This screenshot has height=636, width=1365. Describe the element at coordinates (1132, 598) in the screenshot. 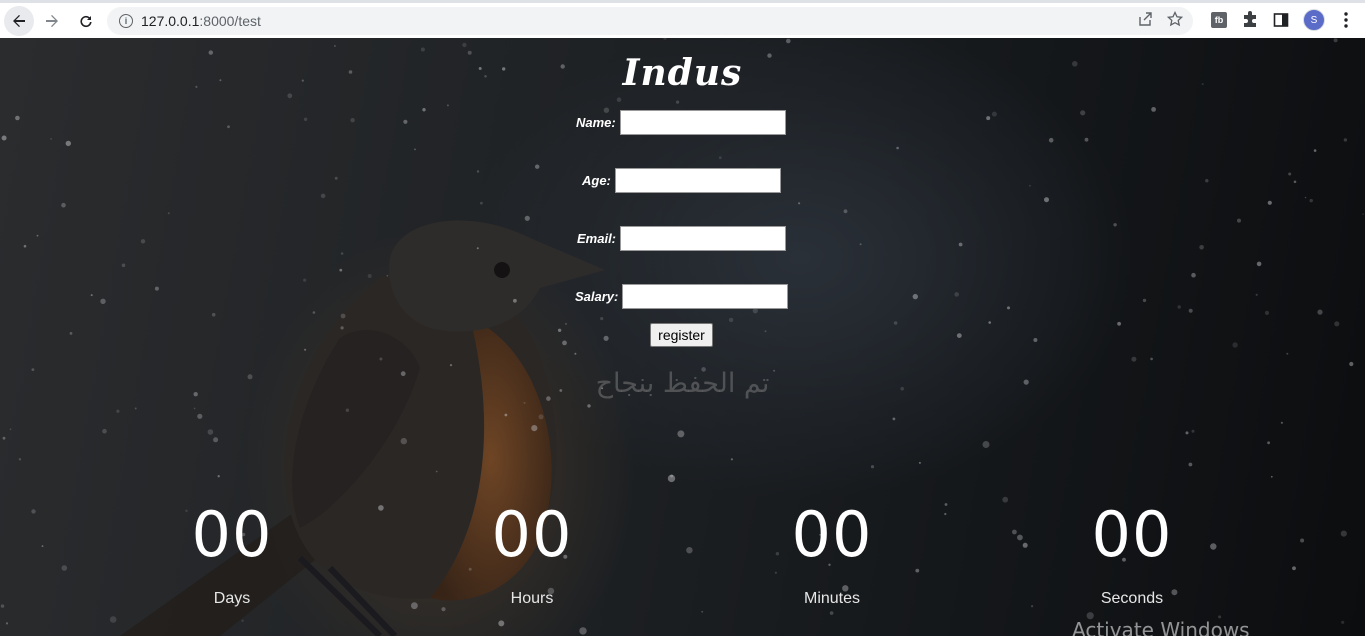

I see `countdown-label: Seconds` at that location.